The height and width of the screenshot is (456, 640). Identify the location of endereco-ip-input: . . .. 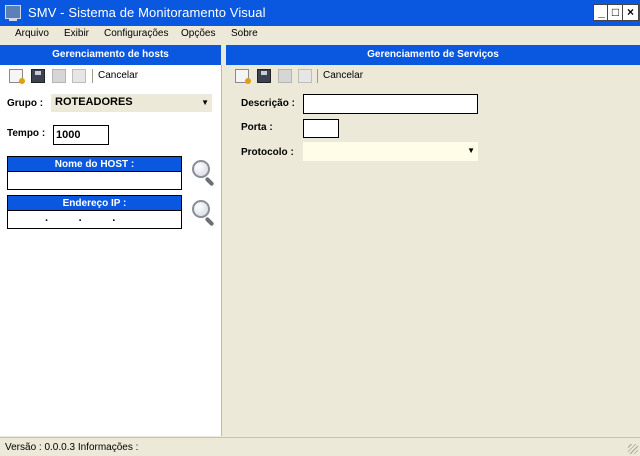
(94, 219).